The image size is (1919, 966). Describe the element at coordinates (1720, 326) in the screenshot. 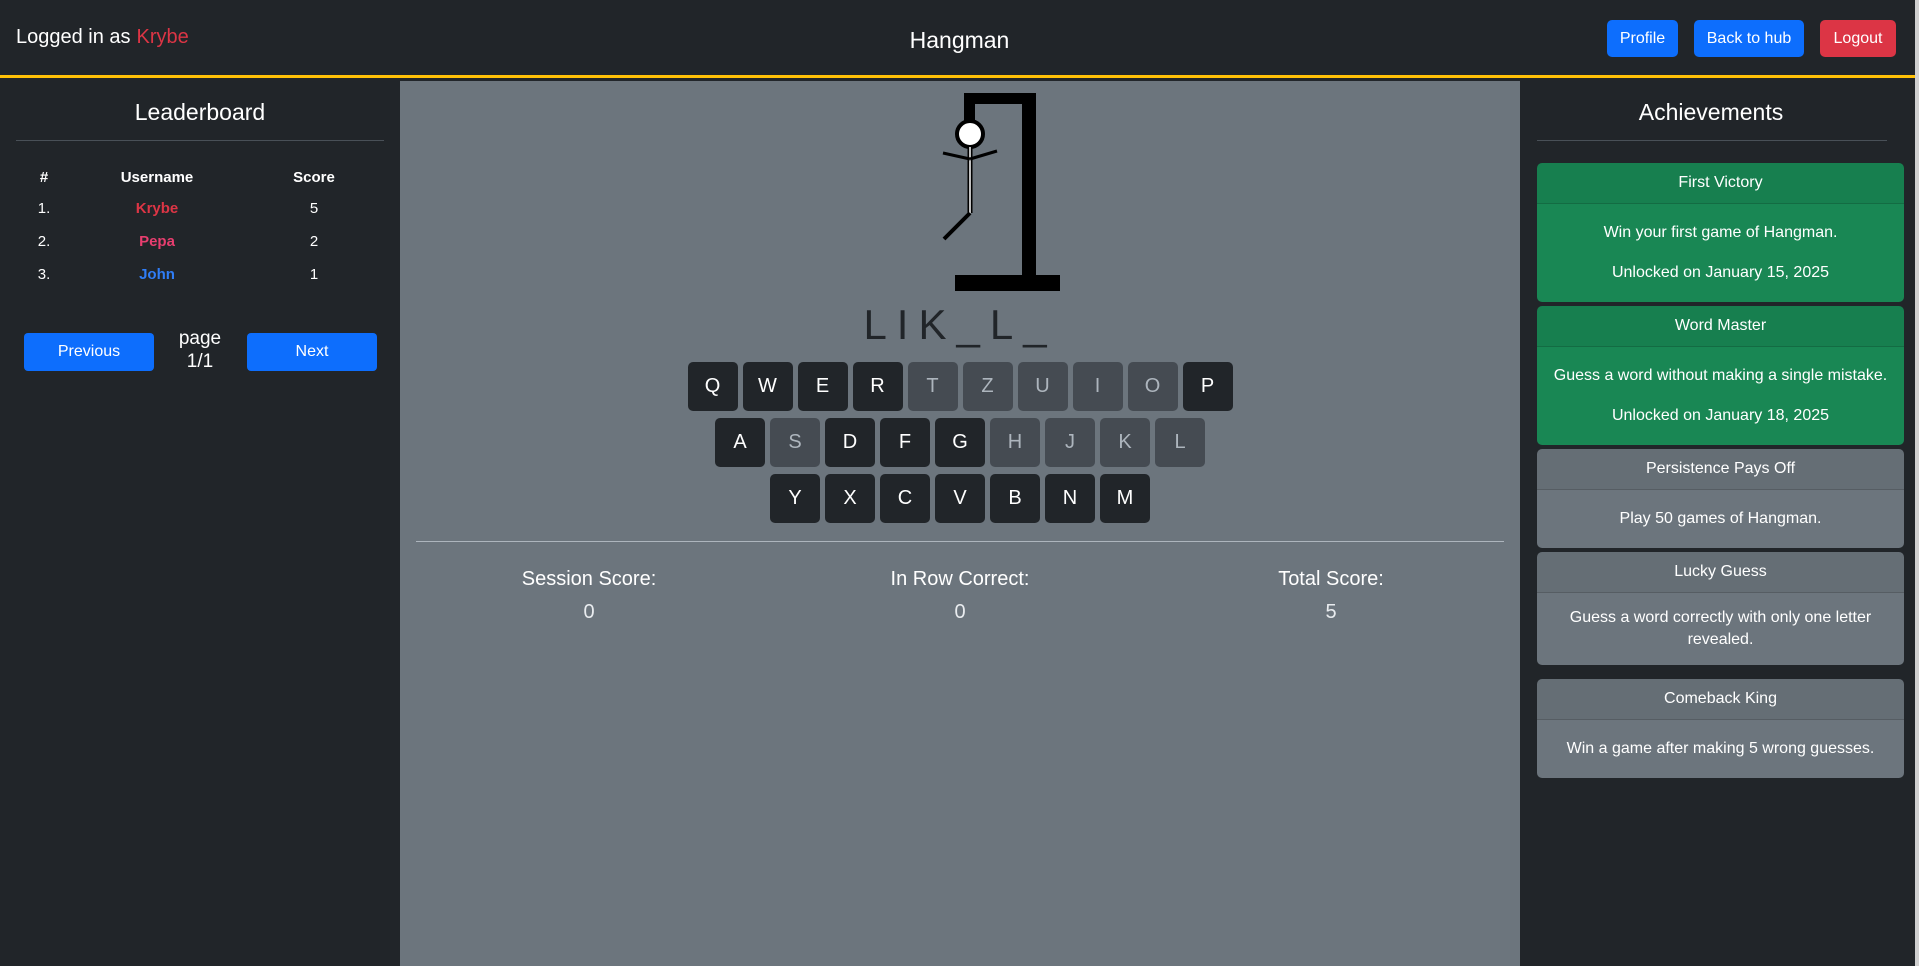

I see `achievement-name: Word Master` at that location.